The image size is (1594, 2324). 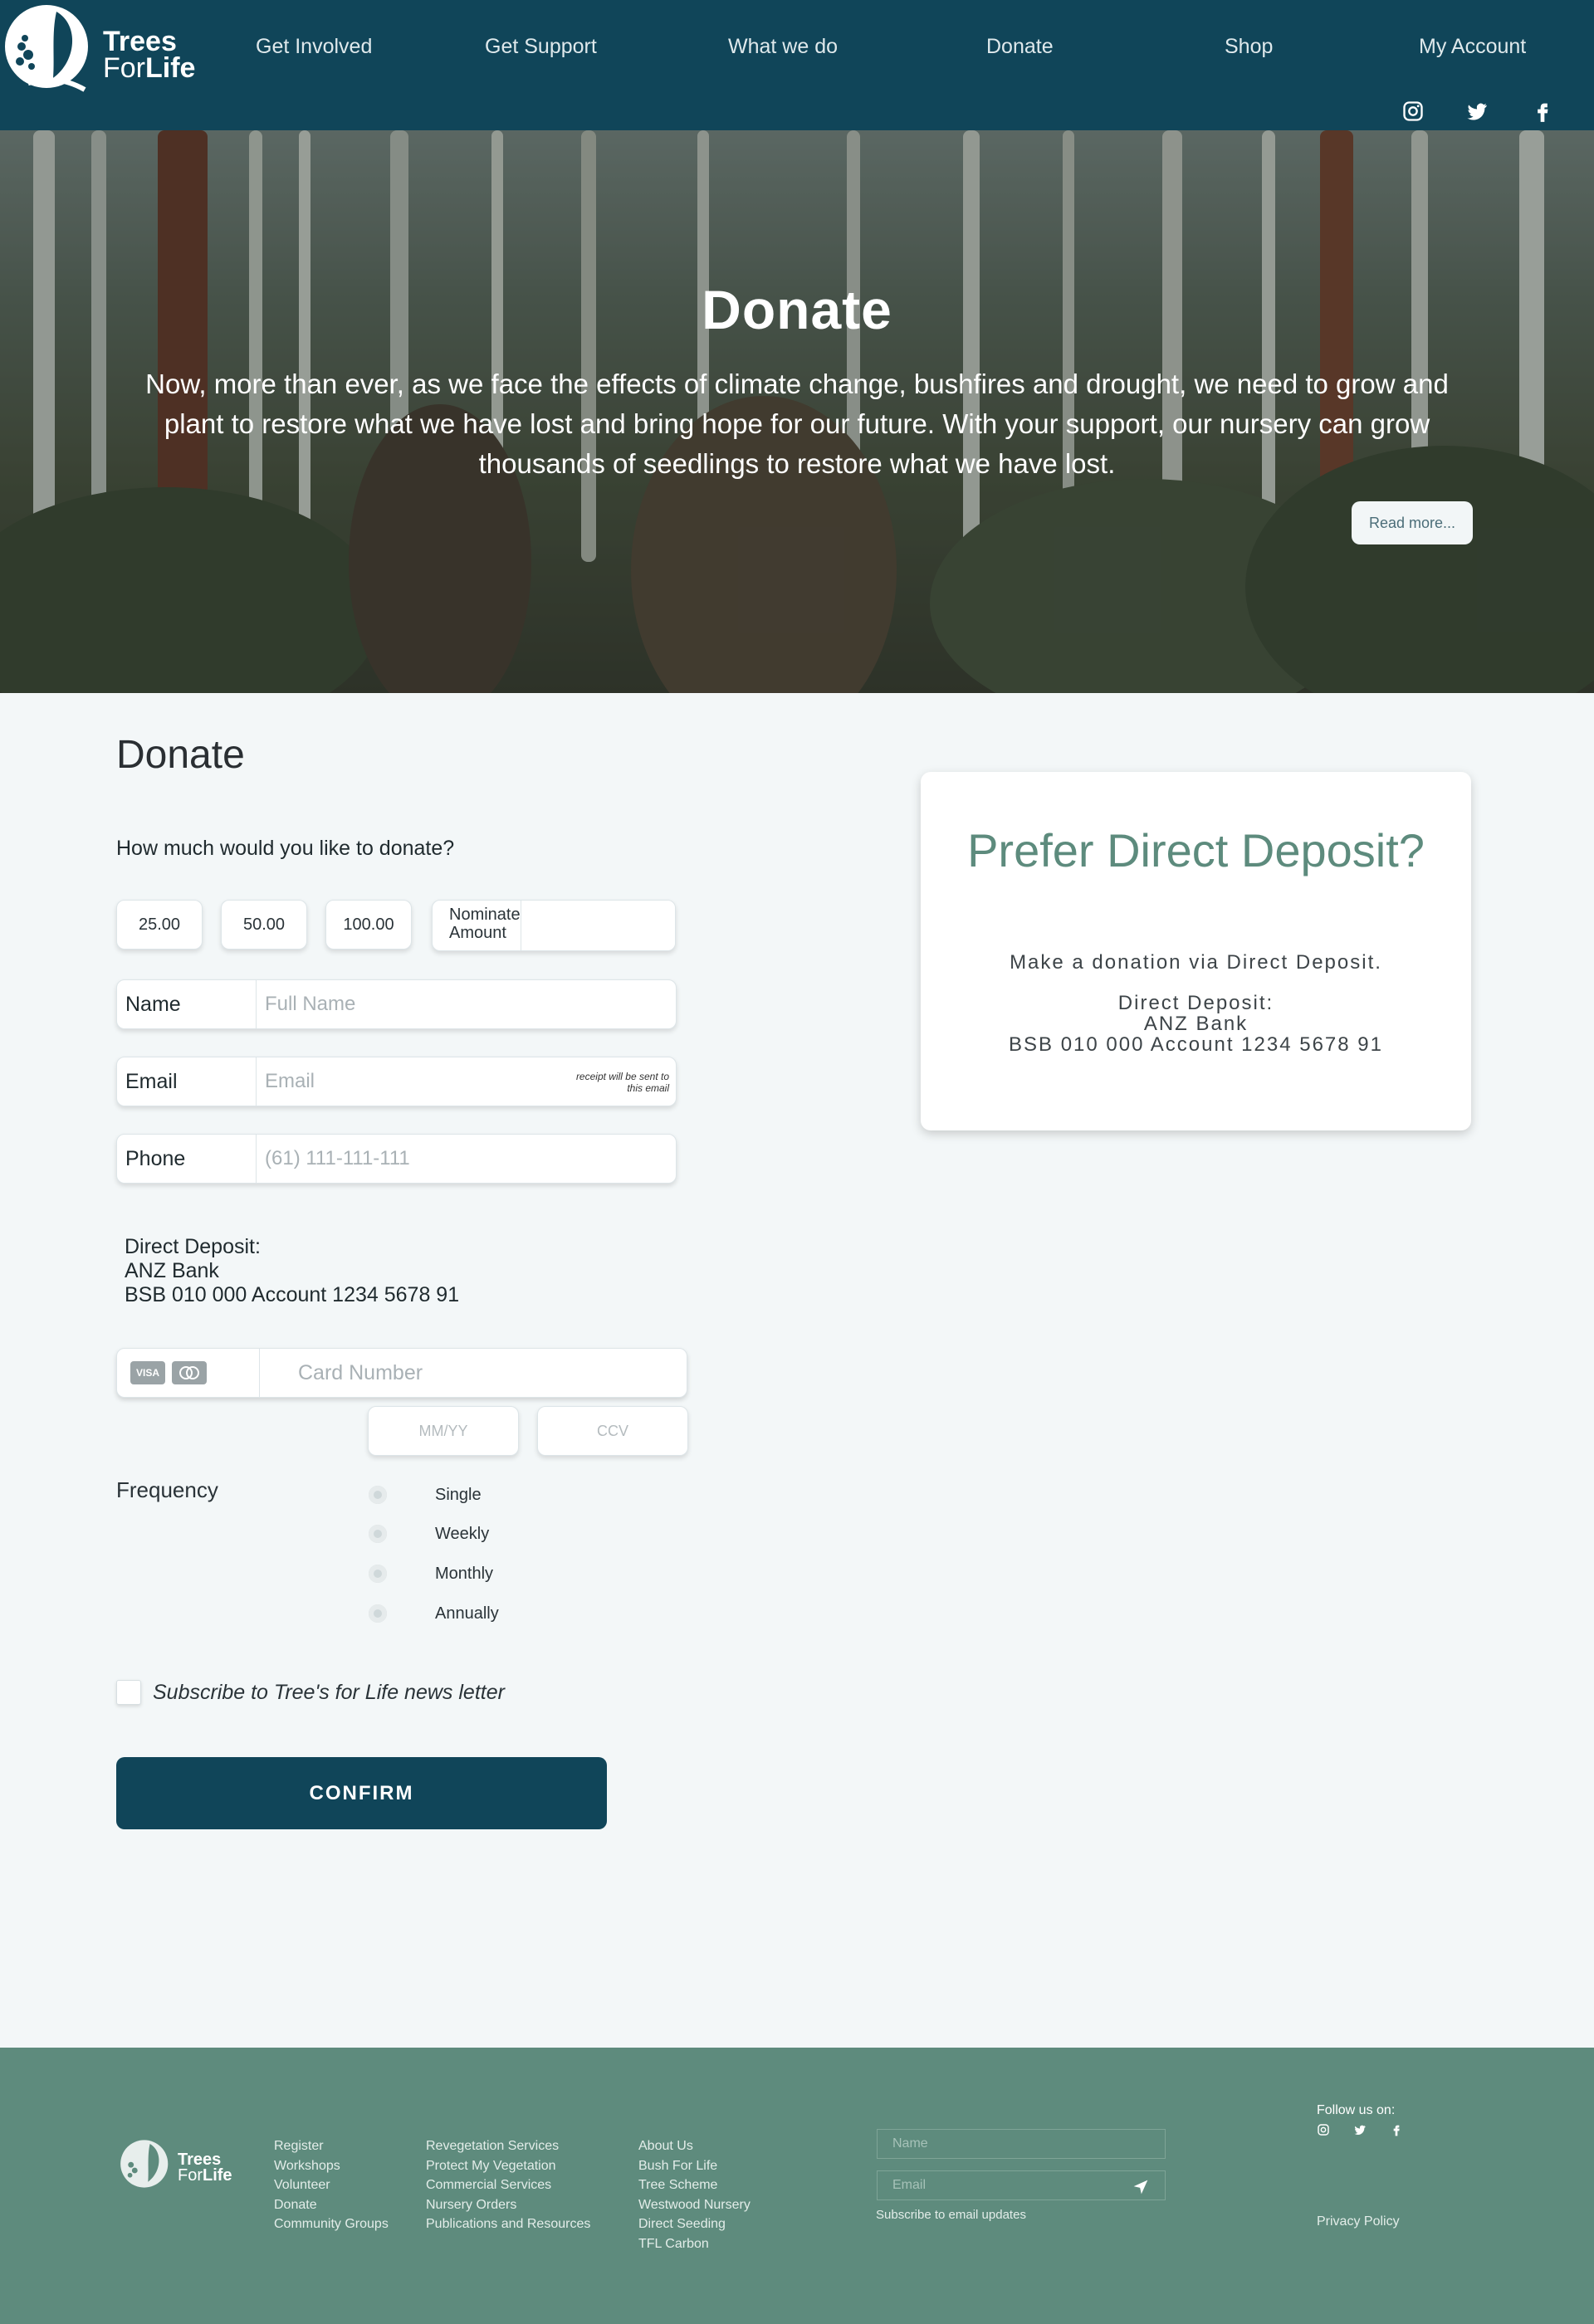 What do you see at coordinates (331, 2166) in the screenshot?
I see `footer-link: Workshops` at bounding box center [331, 2166].